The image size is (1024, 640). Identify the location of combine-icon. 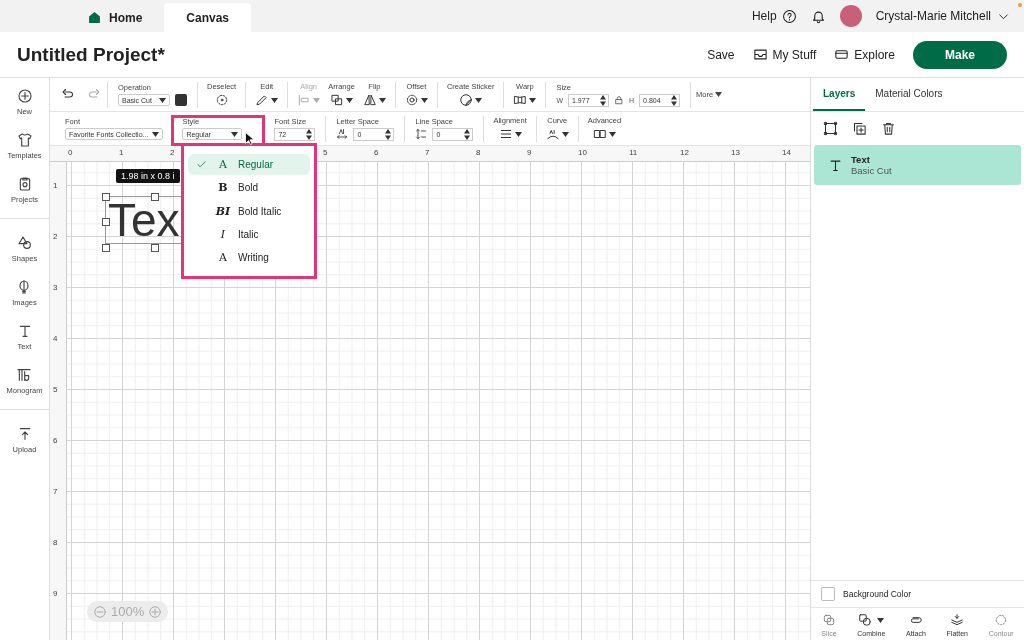
(865, 620).